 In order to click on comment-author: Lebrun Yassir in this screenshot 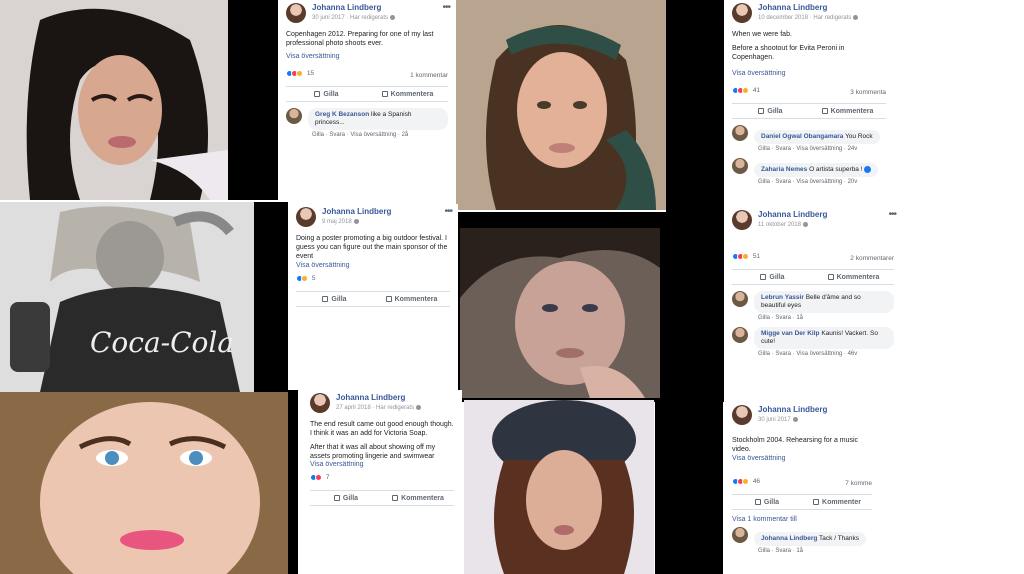, I will do `click(782, 297)`.